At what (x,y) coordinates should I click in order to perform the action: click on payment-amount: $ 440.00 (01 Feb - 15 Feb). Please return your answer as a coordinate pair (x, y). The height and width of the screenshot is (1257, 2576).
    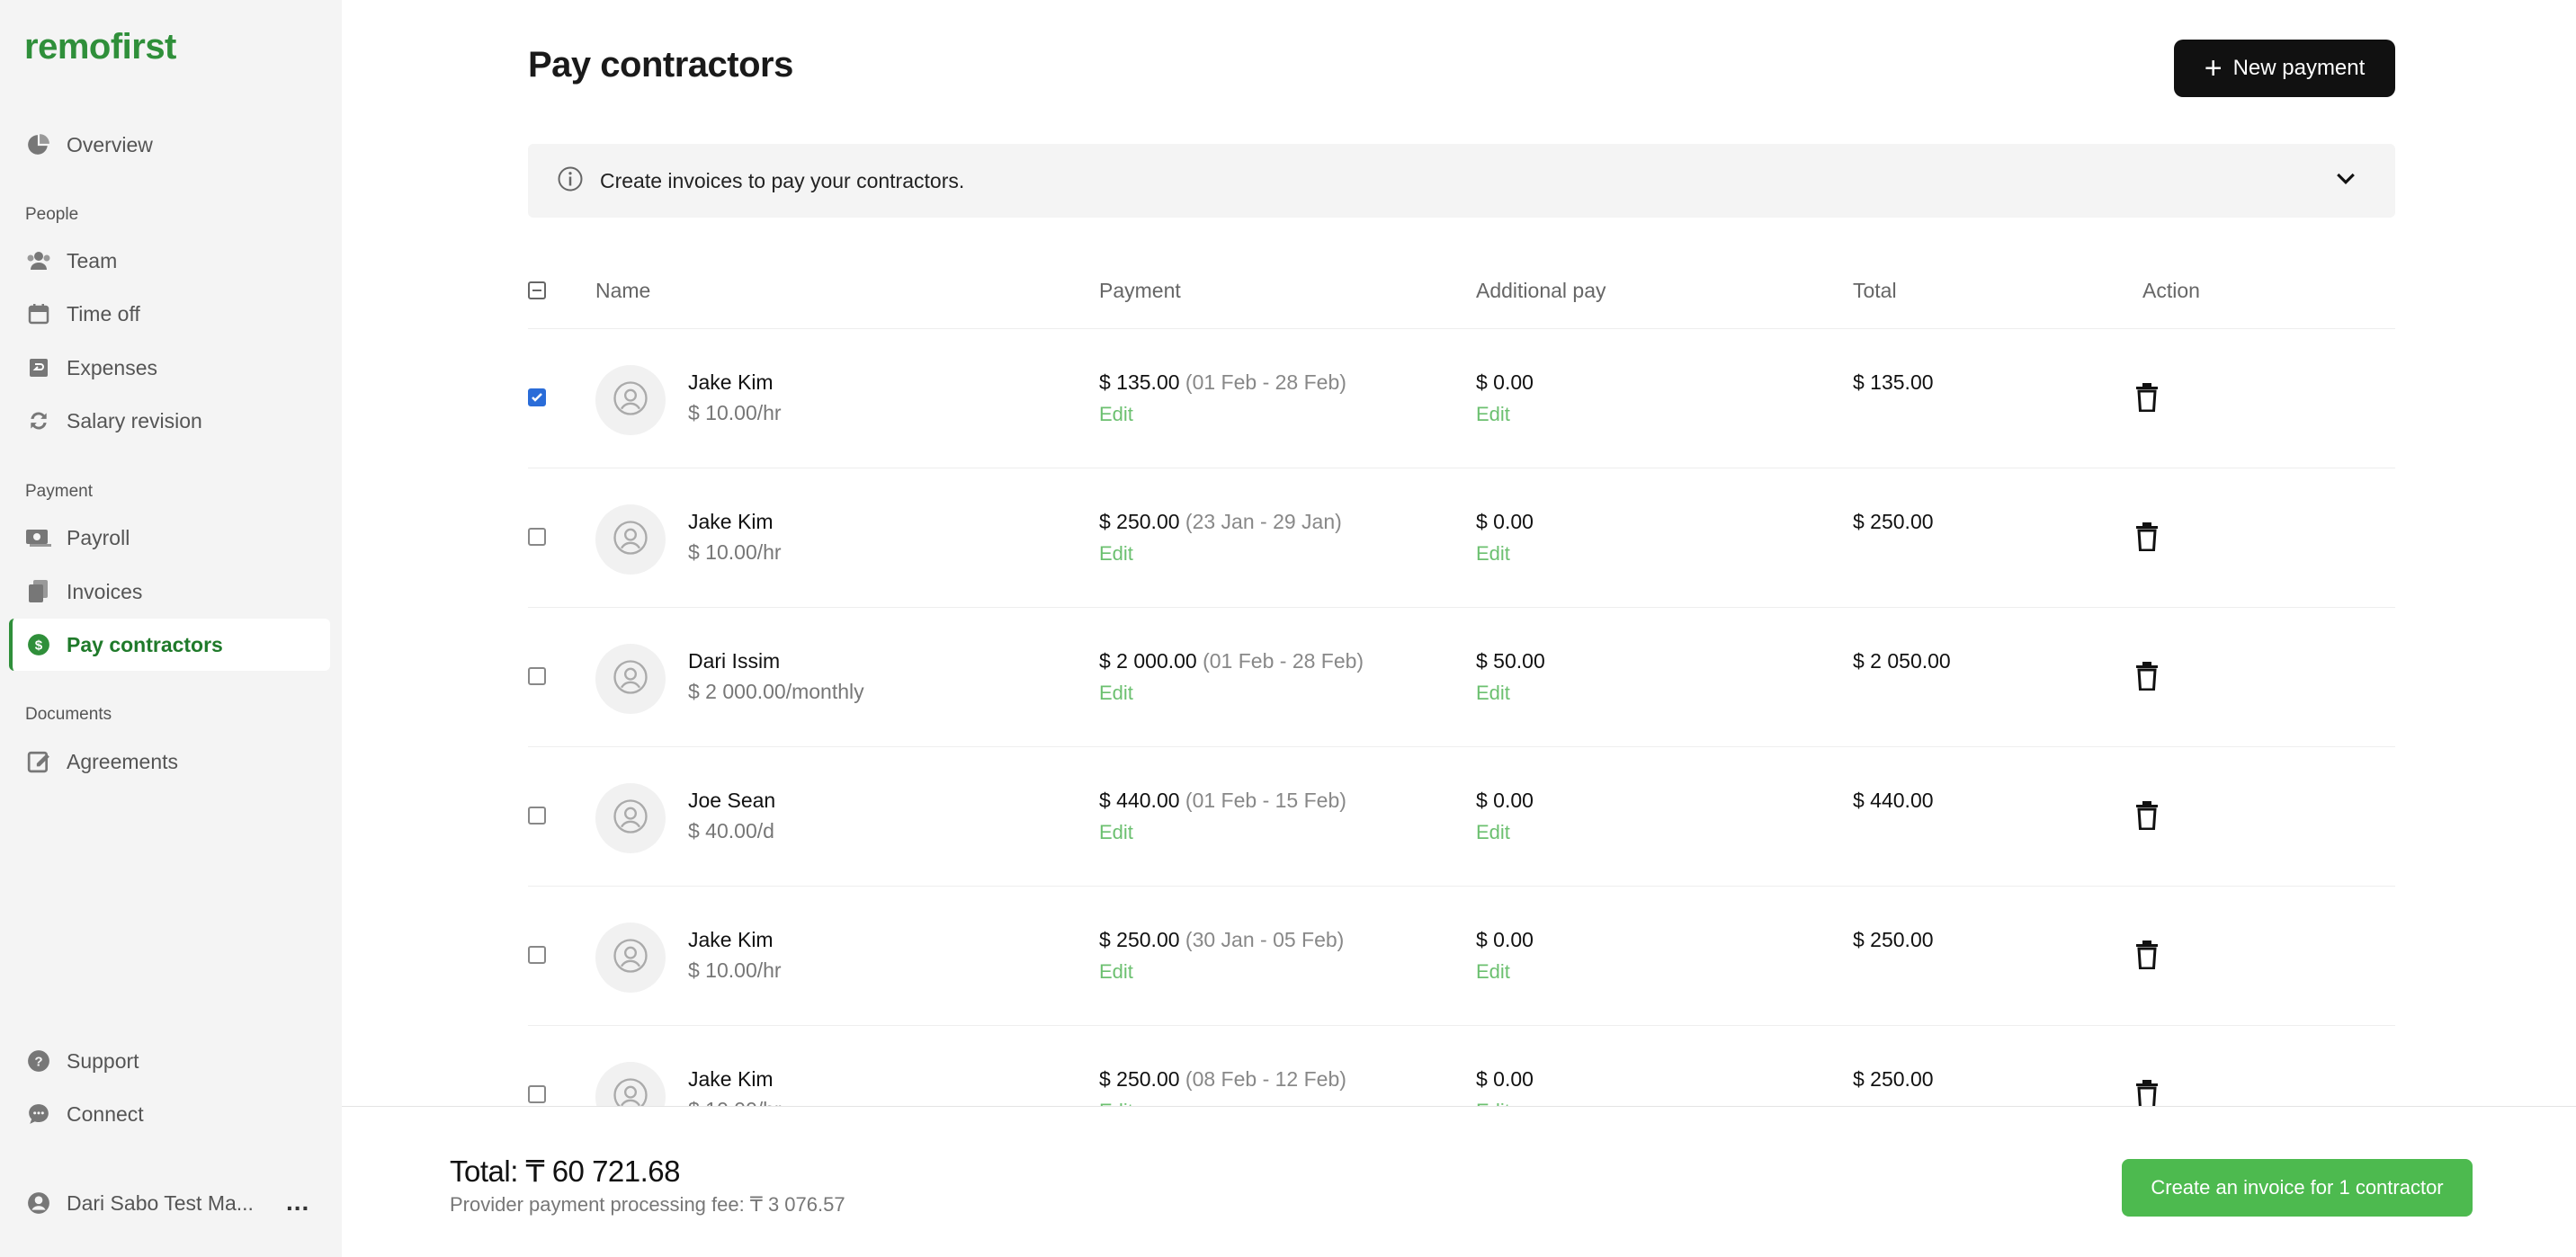
    Looking at the image, I should click on (1222, 801).